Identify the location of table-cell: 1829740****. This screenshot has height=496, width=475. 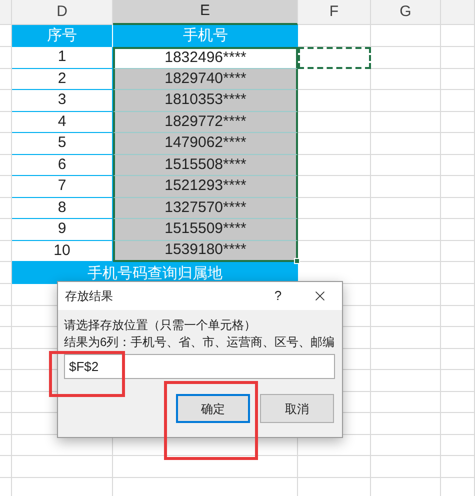
(205, 79).